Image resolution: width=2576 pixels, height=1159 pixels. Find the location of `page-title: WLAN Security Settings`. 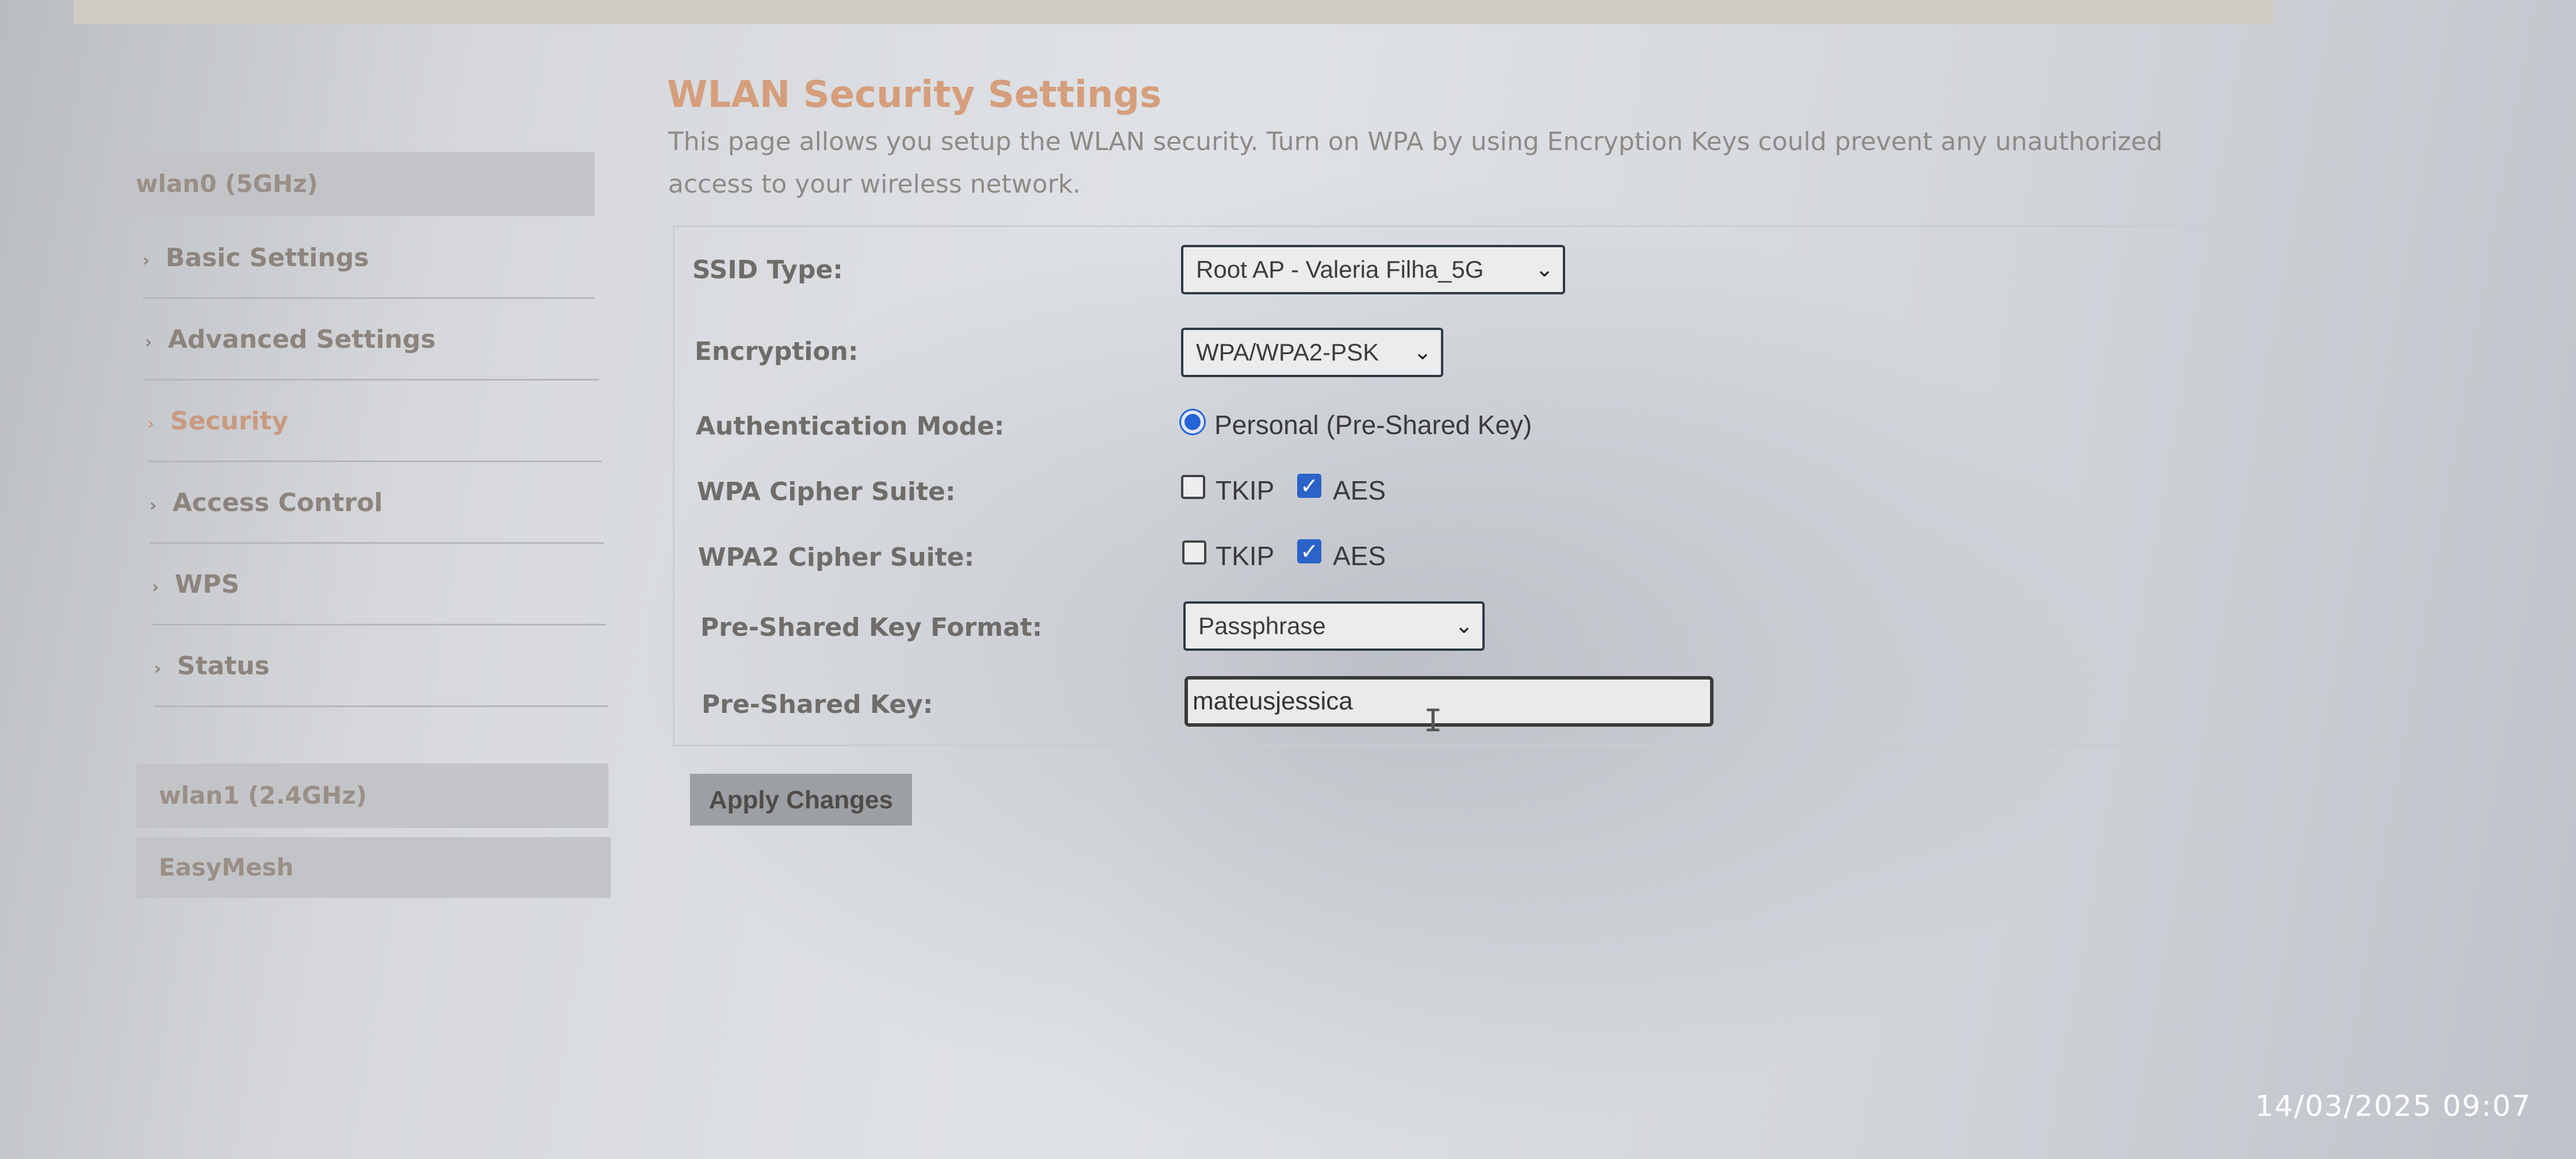

page-title: WLAN Security Settings is located at coordinates (914, 95).